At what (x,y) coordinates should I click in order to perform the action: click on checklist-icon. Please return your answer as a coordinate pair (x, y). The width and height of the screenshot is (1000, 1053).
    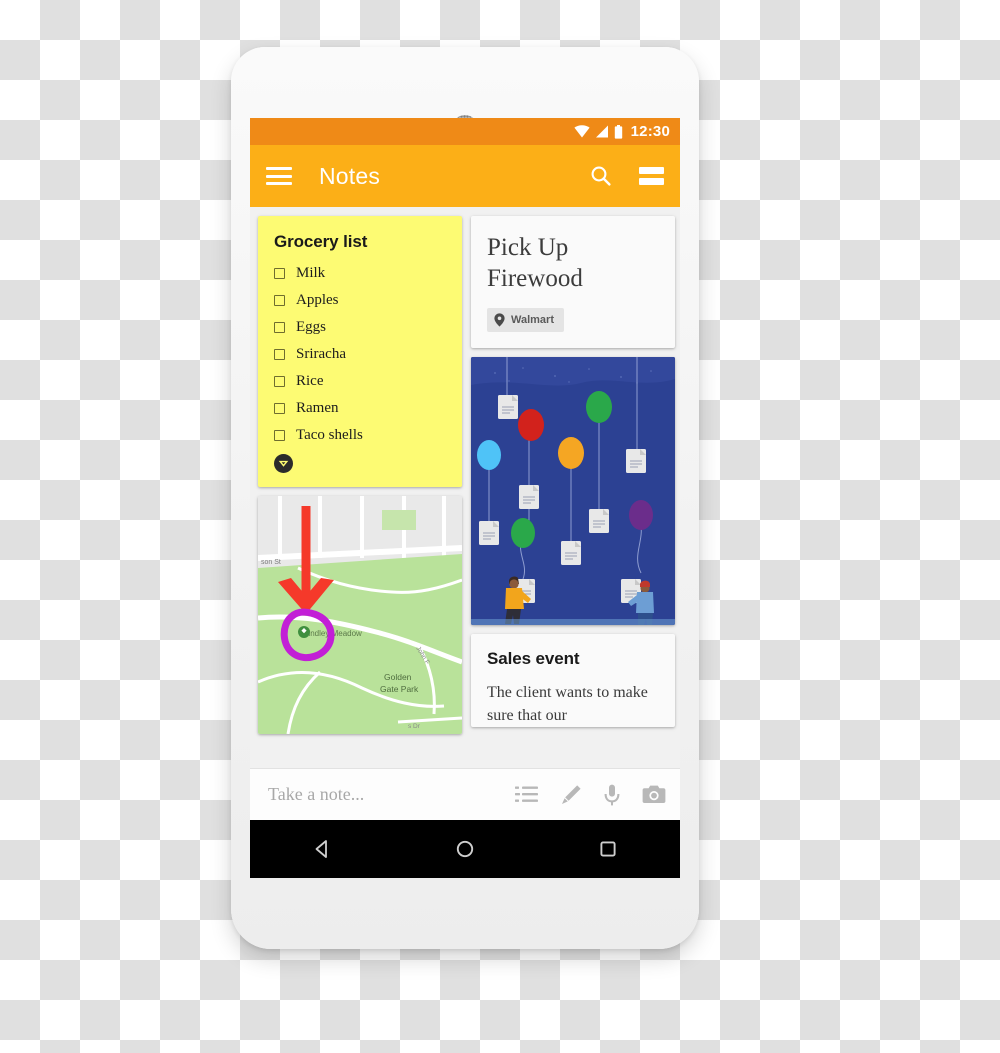
    Looking at the image, I should click on (526, 795).